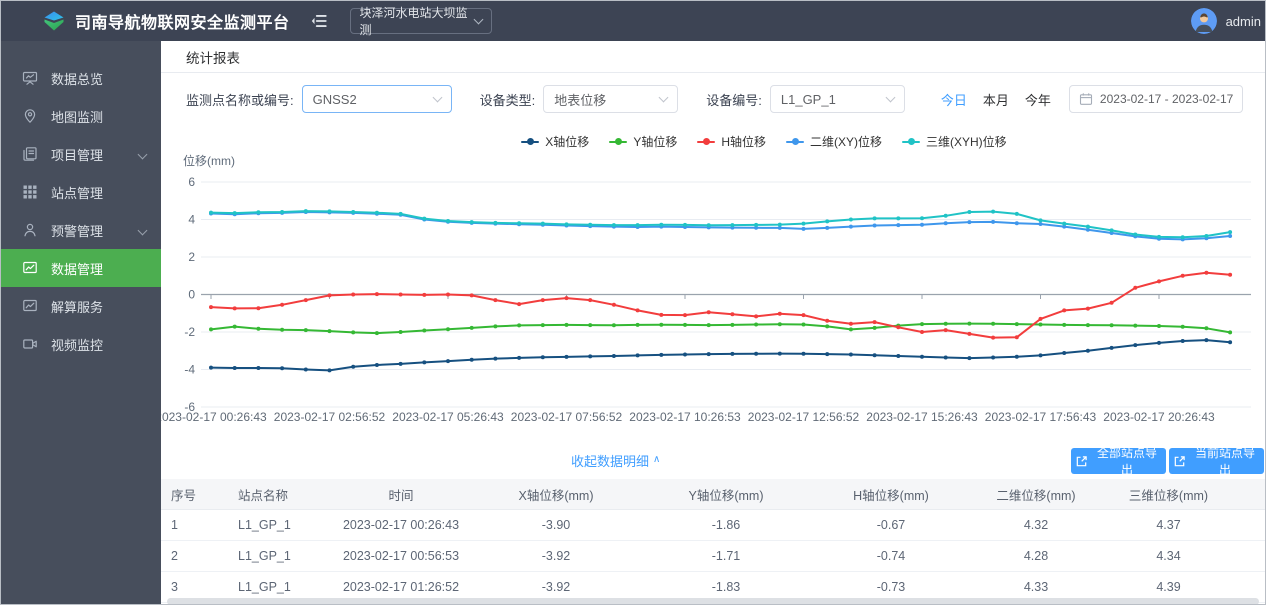  What do you see at coordinates (30, 116) in the screenshot?
I see `map-pin-icon` at bounding box center [30, 116].